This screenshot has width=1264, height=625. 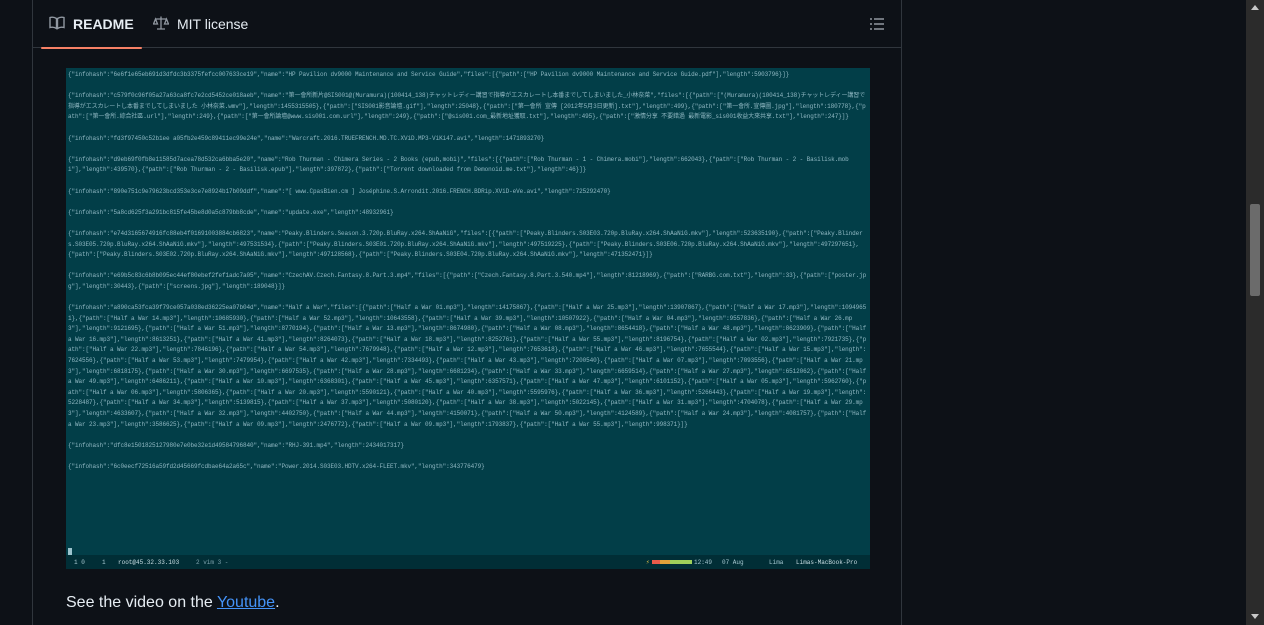 What do you see at coordinates (1255, 616) in the screenshot?
I see `scroll-down-arrow-icon` at bounding box center [1255, 616].